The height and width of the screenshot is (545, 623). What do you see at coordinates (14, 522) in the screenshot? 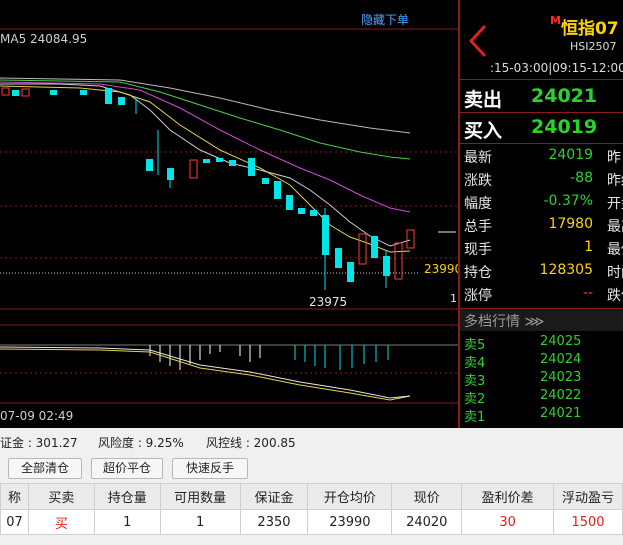
I see `table-cell: 07` at bounding box center [14, 522].